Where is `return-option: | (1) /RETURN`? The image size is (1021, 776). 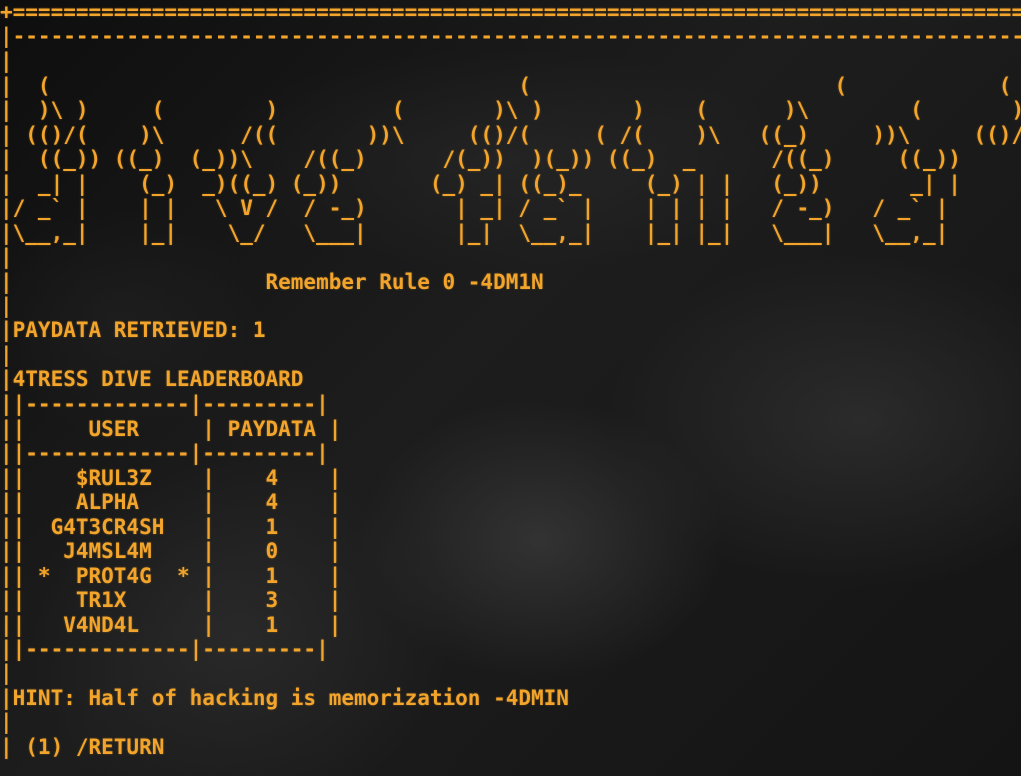
return-option: | (1) /RETURN is located at coordinates (82, 747).